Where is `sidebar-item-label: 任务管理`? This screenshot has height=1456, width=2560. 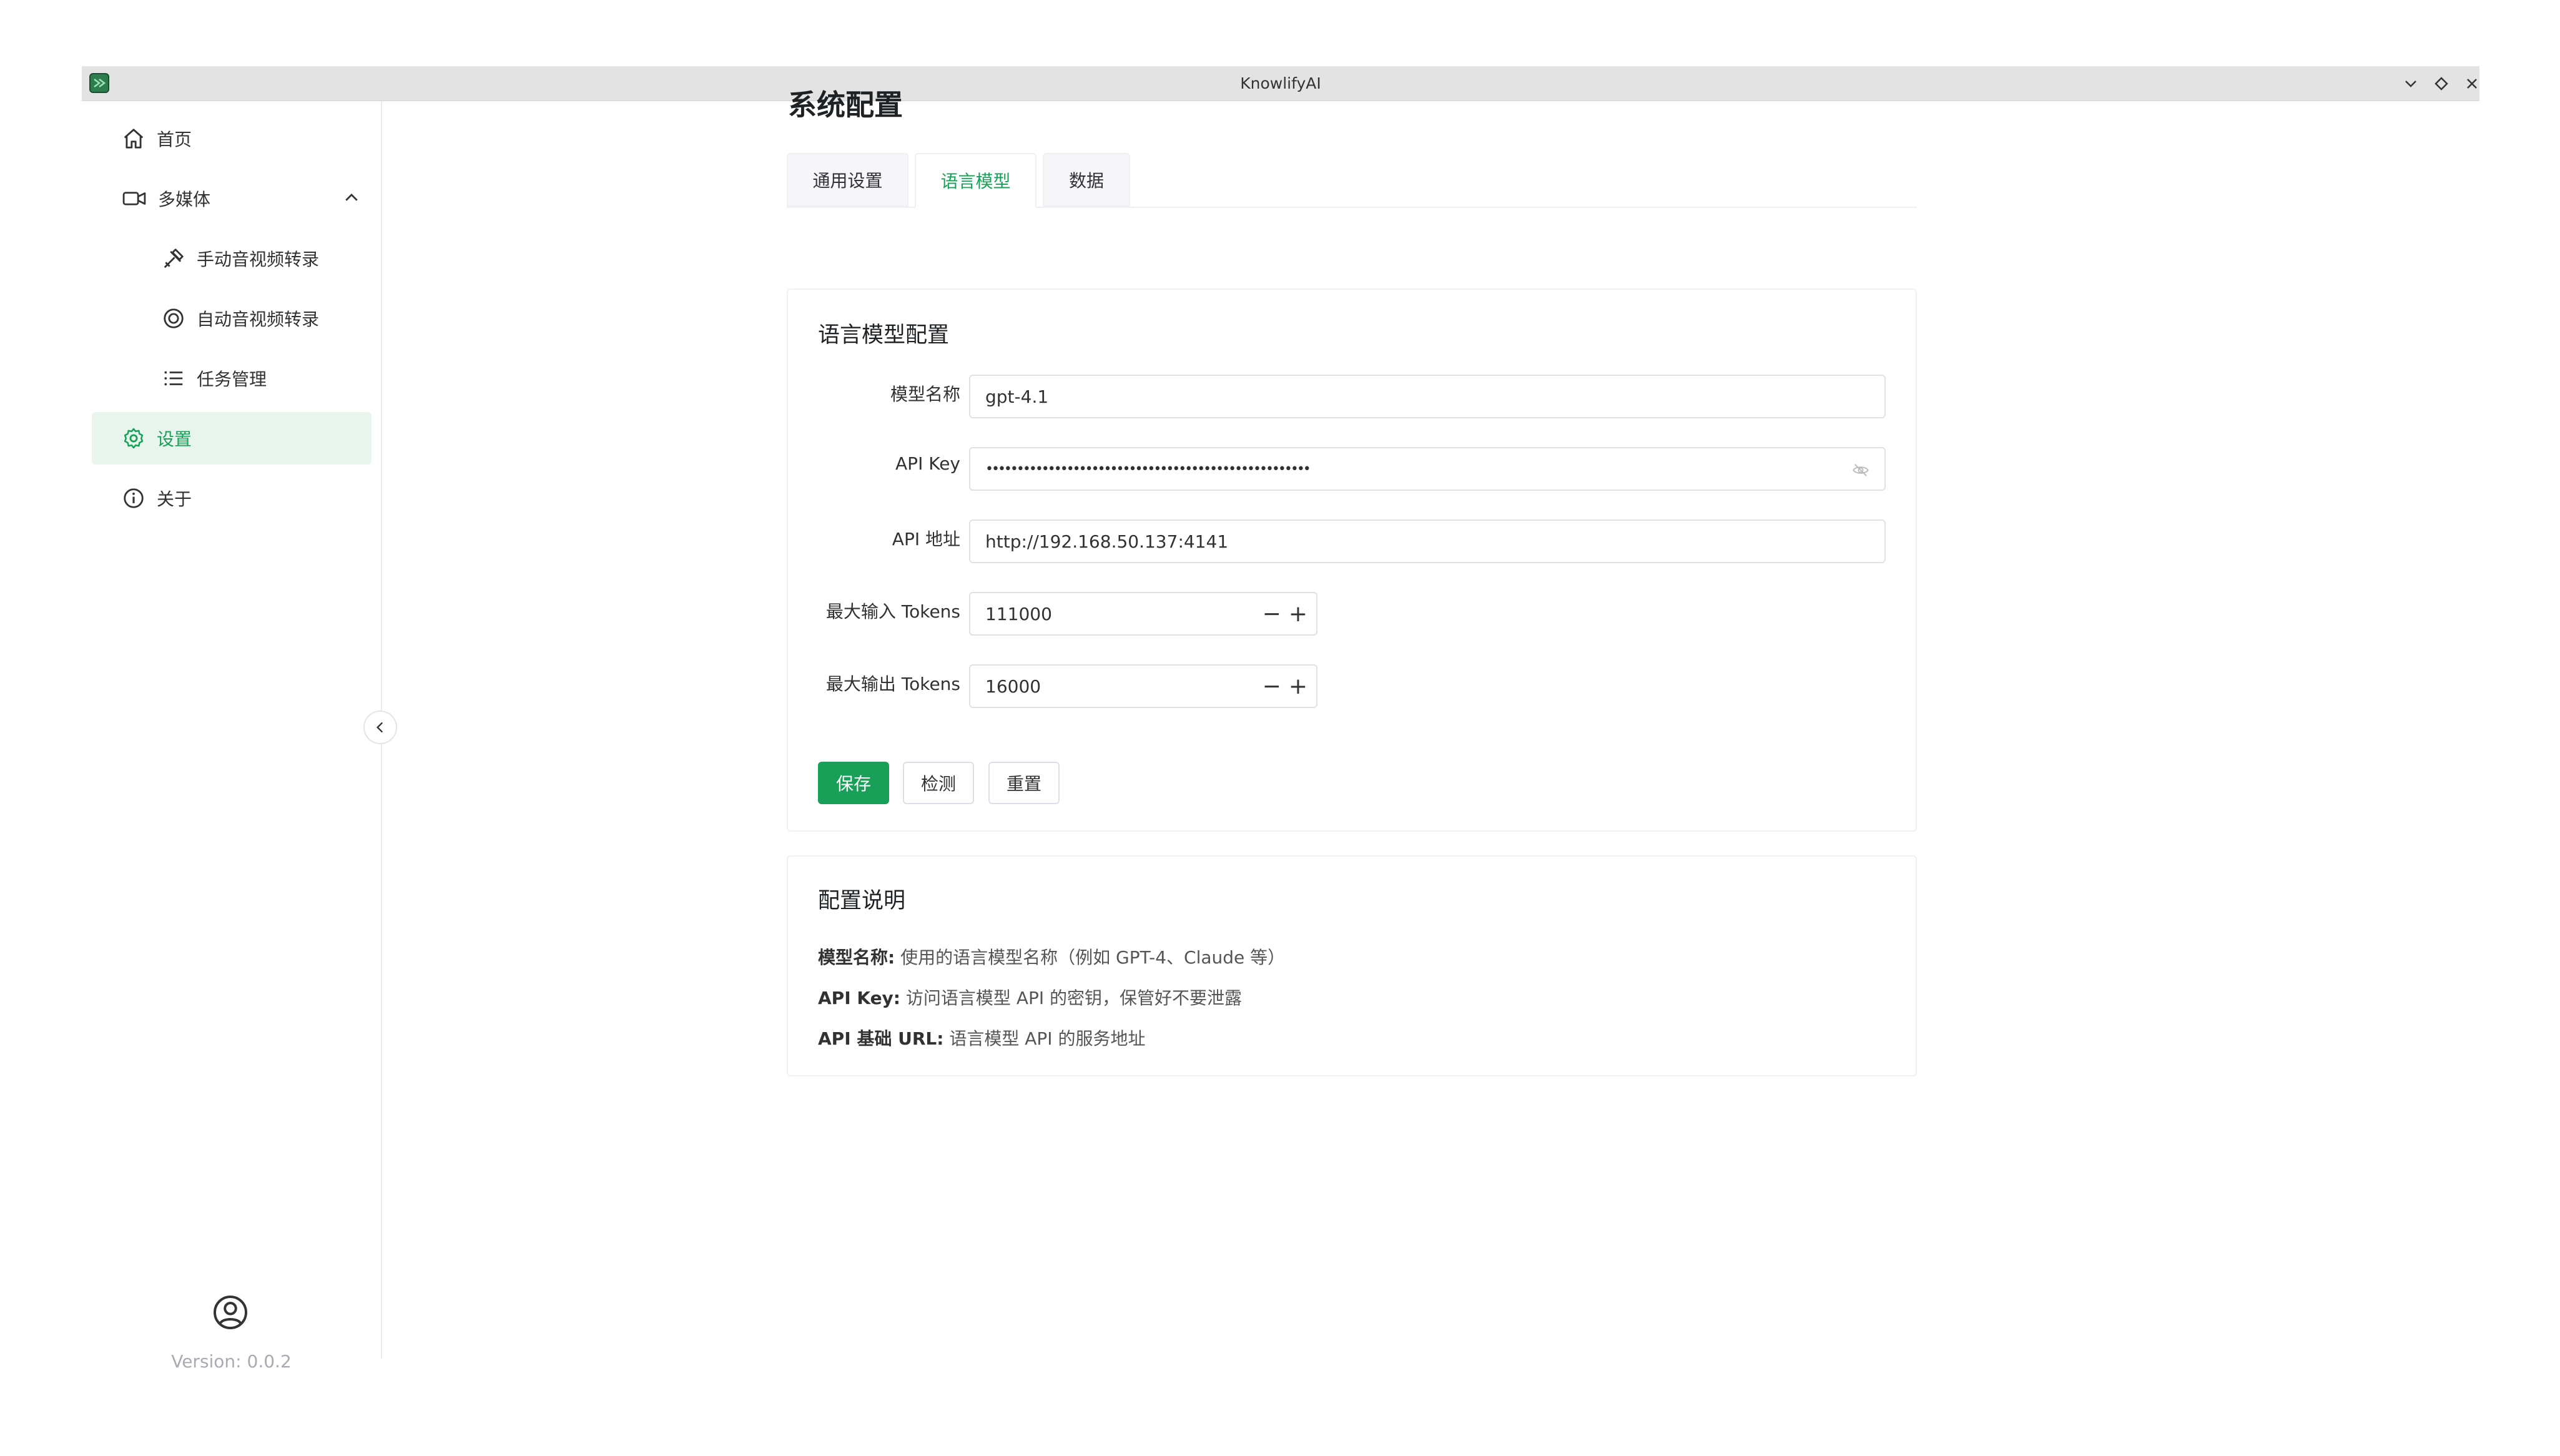 sidebar-item-label: 任务管理 is located at coordinates (232, 379).